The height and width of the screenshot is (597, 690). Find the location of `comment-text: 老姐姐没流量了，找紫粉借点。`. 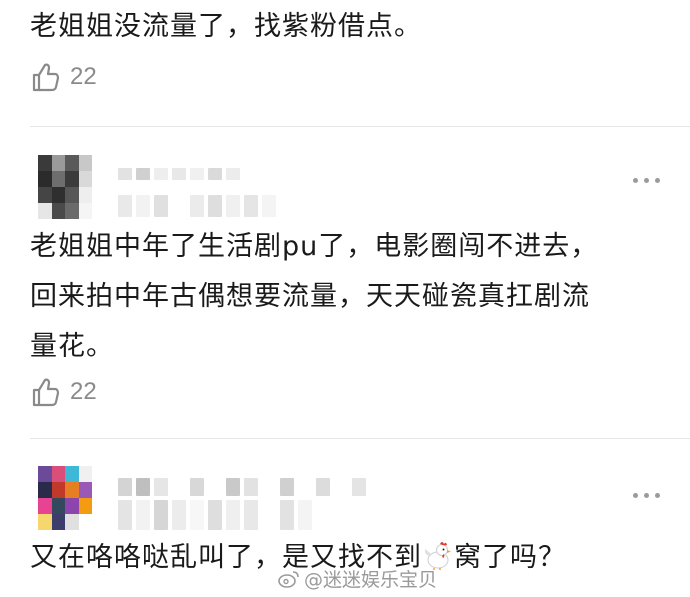

comment-text: 老姐姐没流量了，找紫粉借点。 is located at coordinates (226, 26).